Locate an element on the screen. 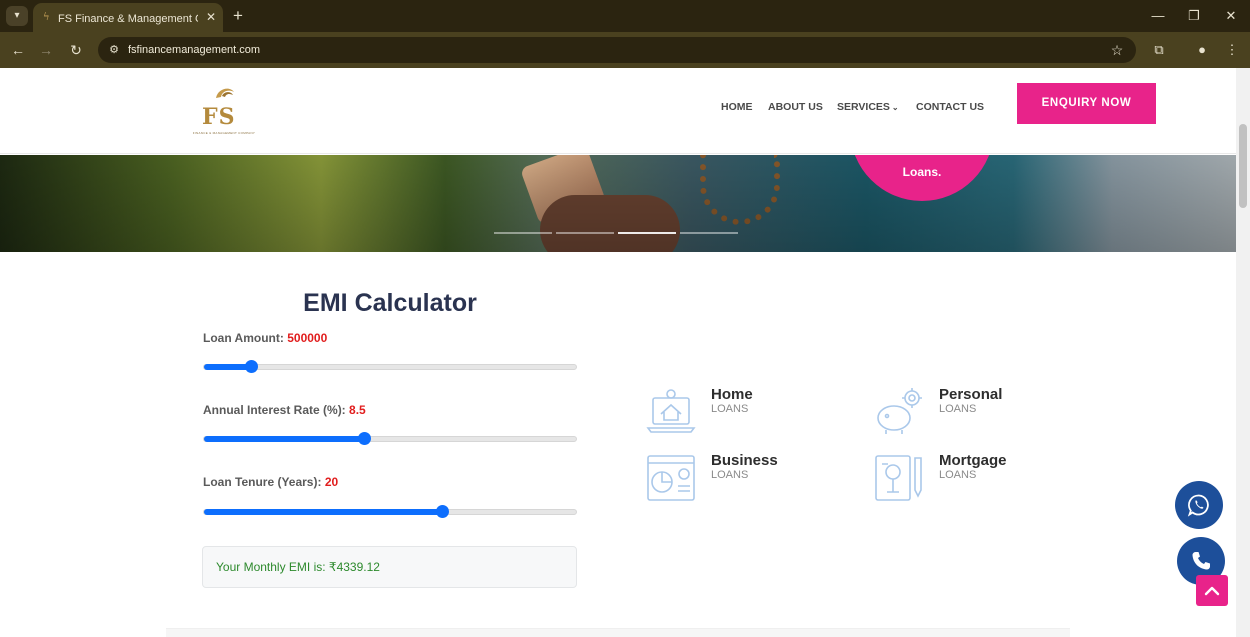 This screenshot has width=1250, height=637. scrollbar-thumb is located at coordinates (1243, 166).